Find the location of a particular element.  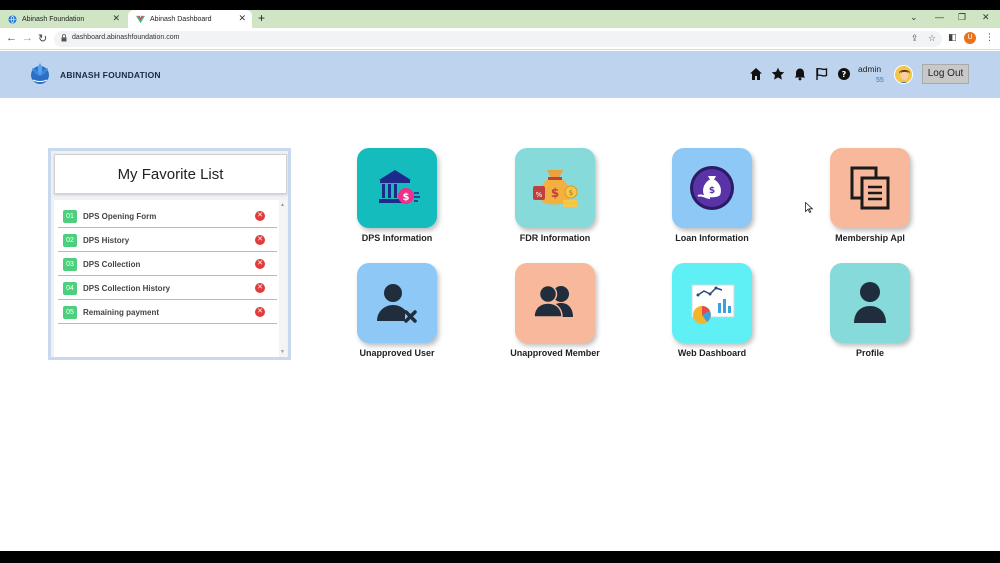

tile-label: Unapproved Member is located at coordinates (555, 353).